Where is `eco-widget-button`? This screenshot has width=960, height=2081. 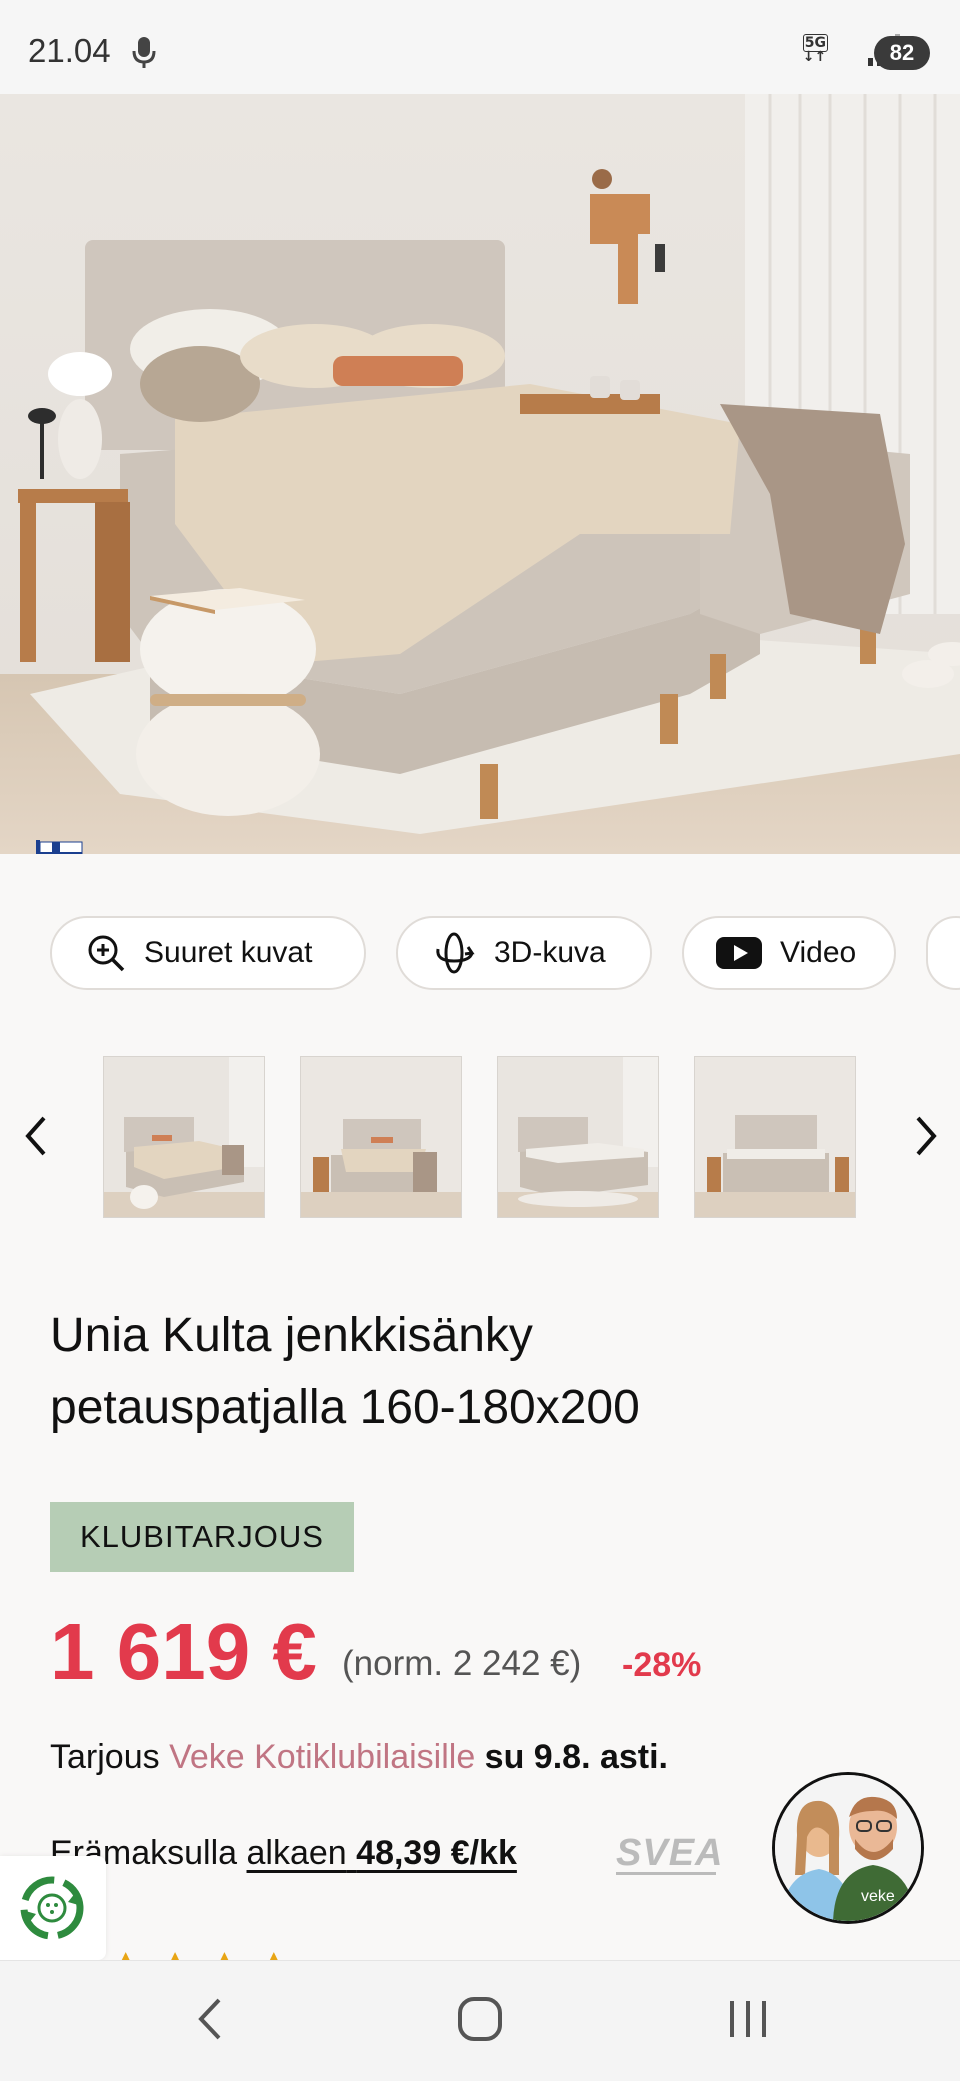 eco-widget-button is located at coordinates (53, 1908).